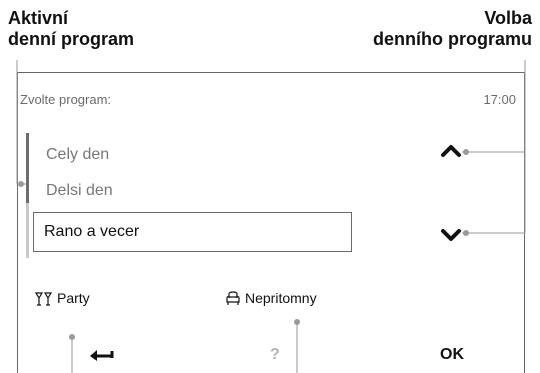 Image resolution: width=540 pixels, height=373 pixels. I want to click on screen-title: Zvolte program:, so click(66, 99).